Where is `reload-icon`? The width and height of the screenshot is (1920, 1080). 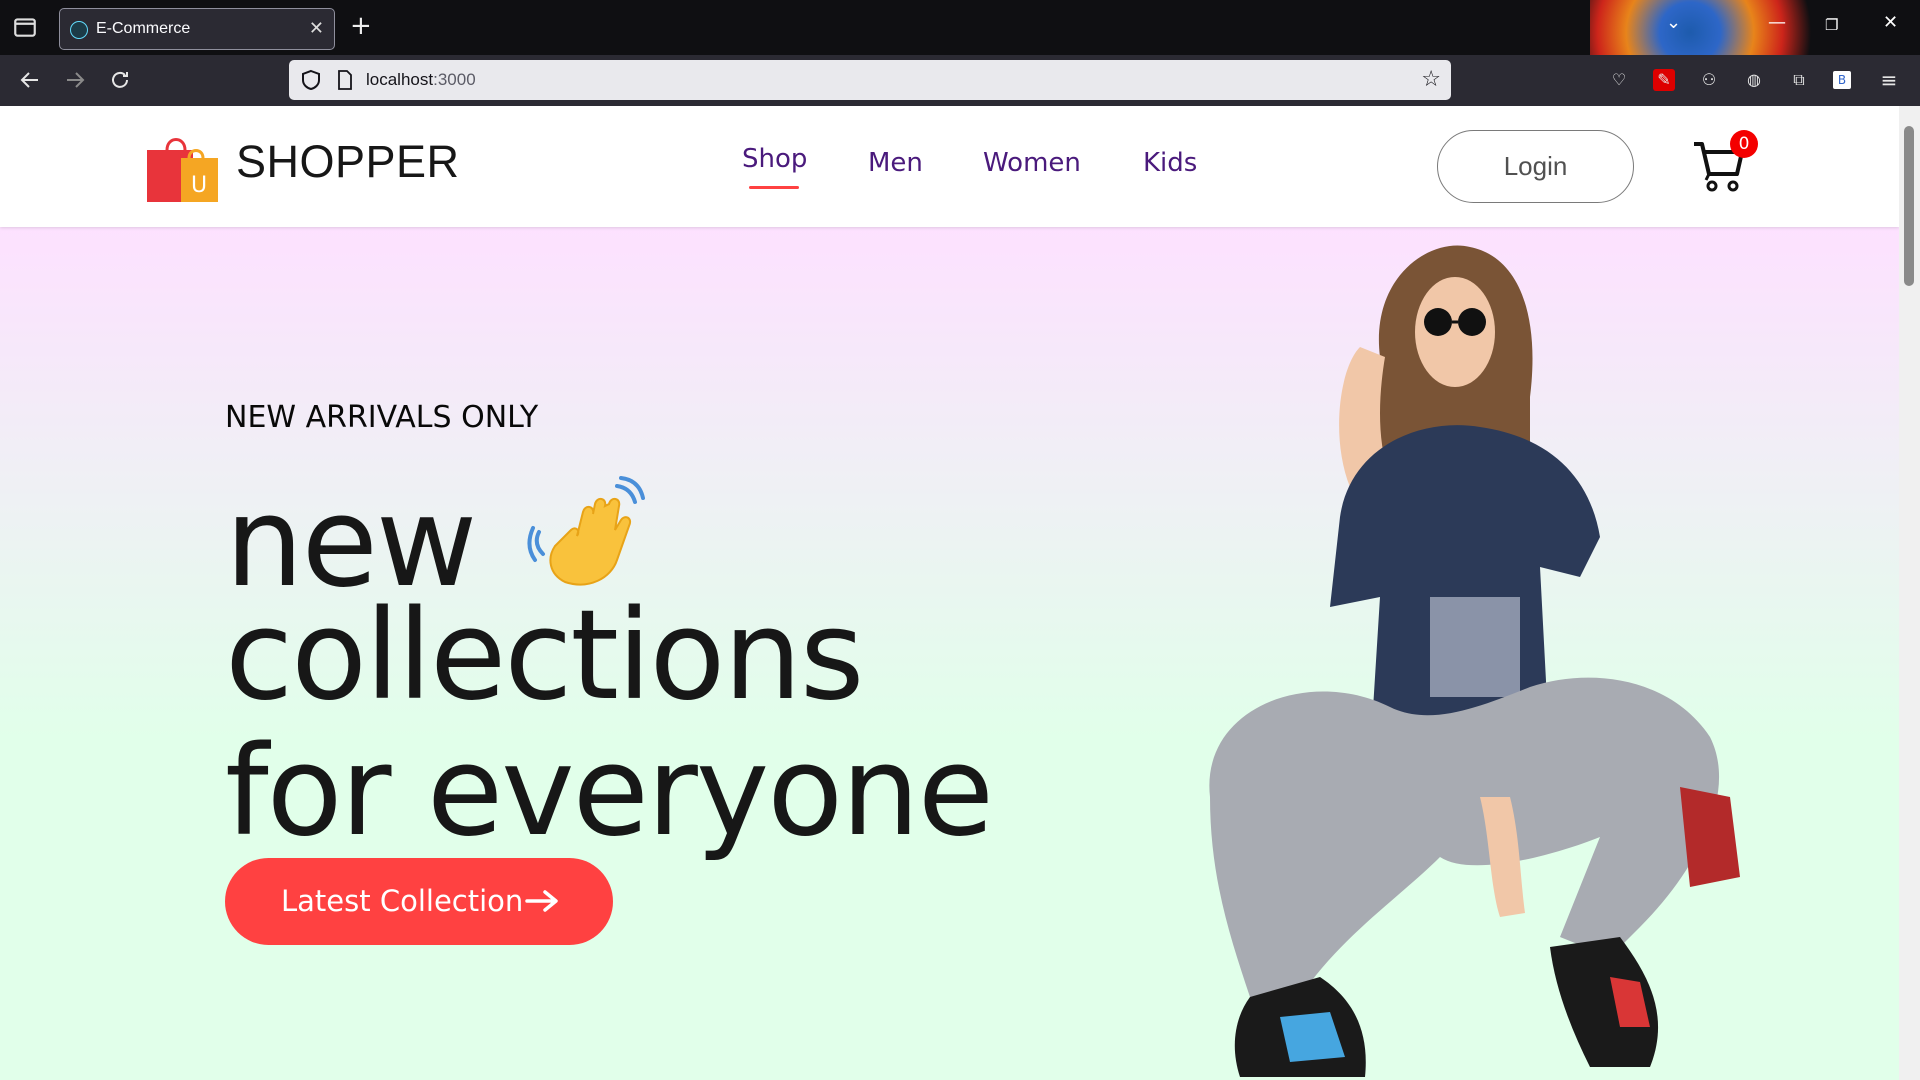
reload-icon is located at coordinates (120, 80).